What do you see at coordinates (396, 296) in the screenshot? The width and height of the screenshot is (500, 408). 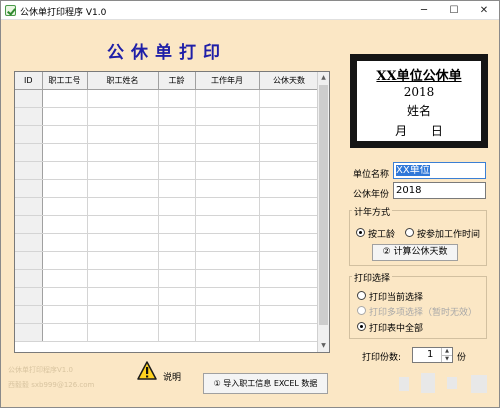 I see `radio-print-current-label: 打印当前选择` at bounding box center [396, 296].